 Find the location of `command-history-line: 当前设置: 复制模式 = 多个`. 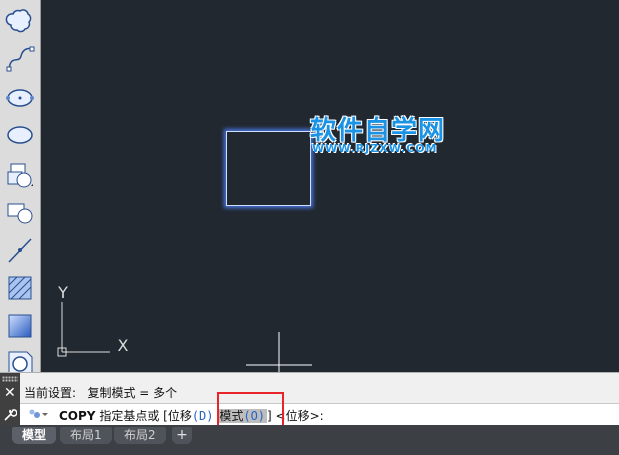

command-history-line: 当前设置: 复制模式 = 多个 is located at coordinates (101, 393).